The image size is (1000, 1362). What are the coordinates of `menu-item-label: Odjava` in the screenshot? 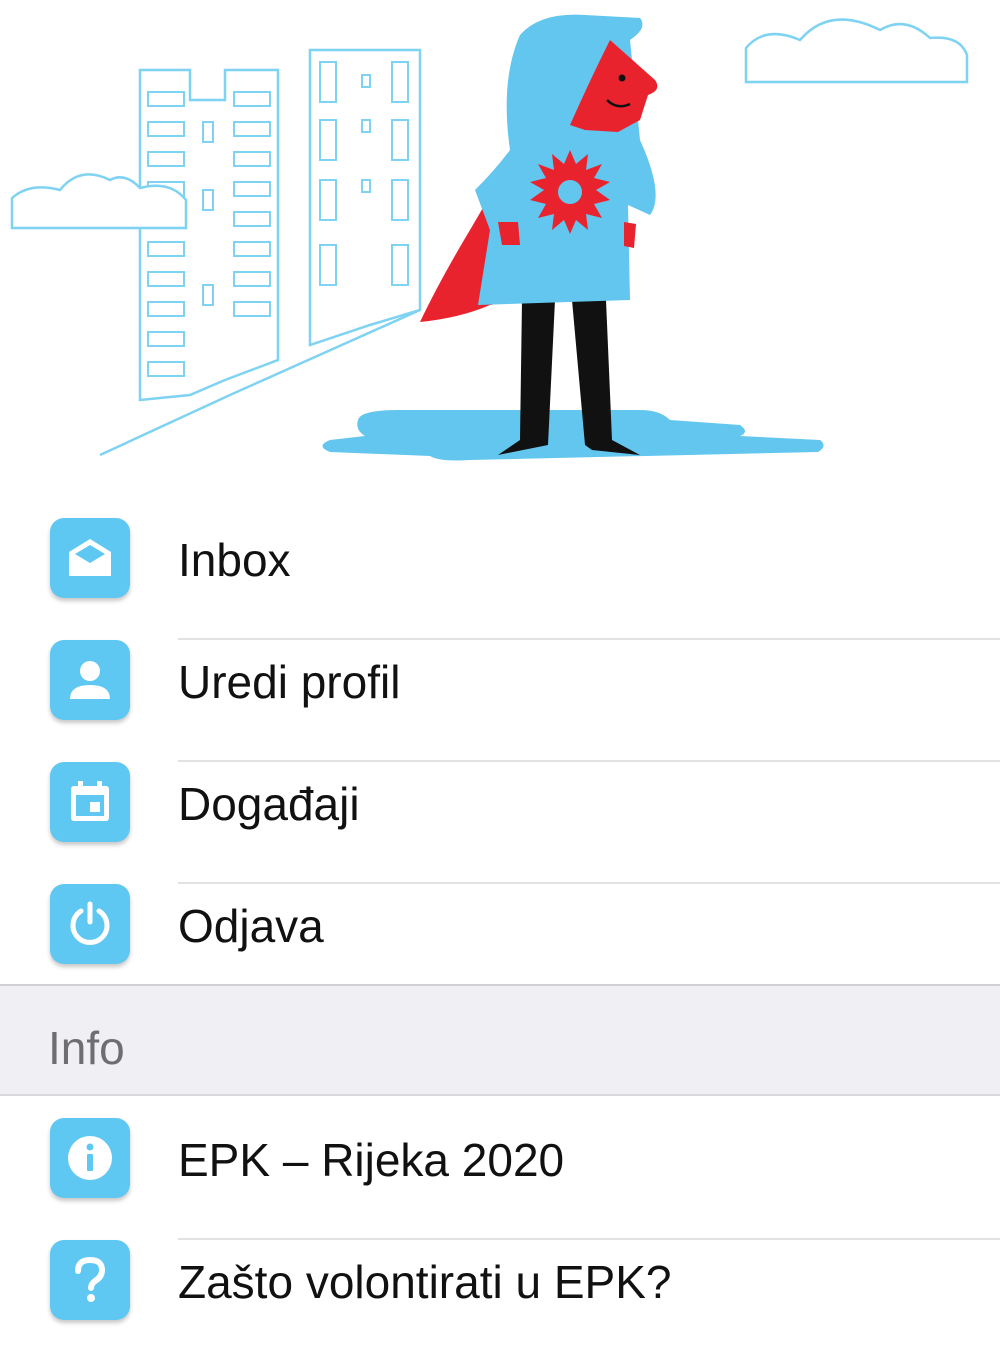 It's located at (251, 926).